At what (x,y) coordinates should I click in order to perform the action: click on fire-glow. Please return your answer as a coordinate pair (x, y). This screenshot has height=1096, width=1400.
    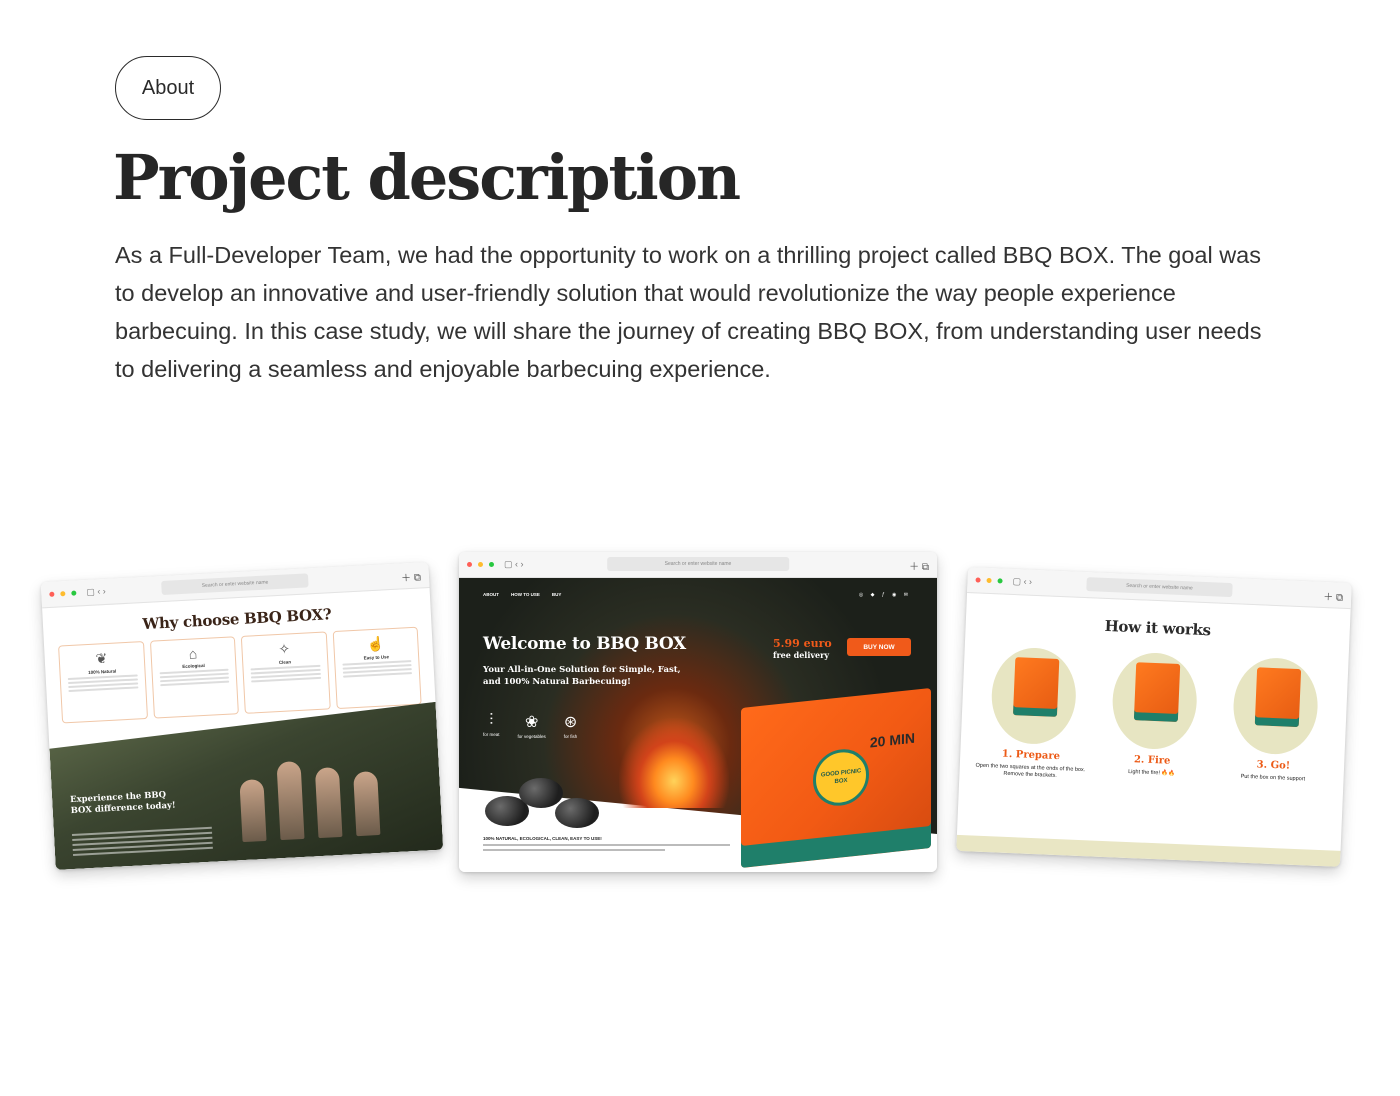
    Looking at the image, I should click on (674, 763).